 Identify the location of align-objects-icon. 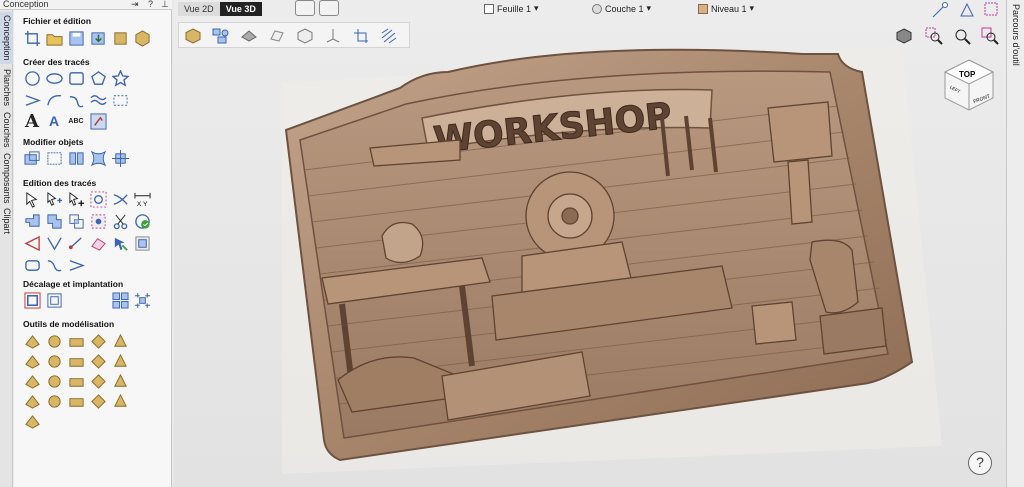
(120, 158).